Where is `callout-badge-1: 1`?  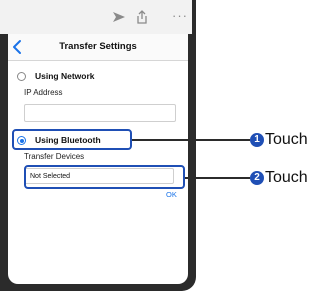 callout-badge-1: 1 is located at coordinates (257, 140).